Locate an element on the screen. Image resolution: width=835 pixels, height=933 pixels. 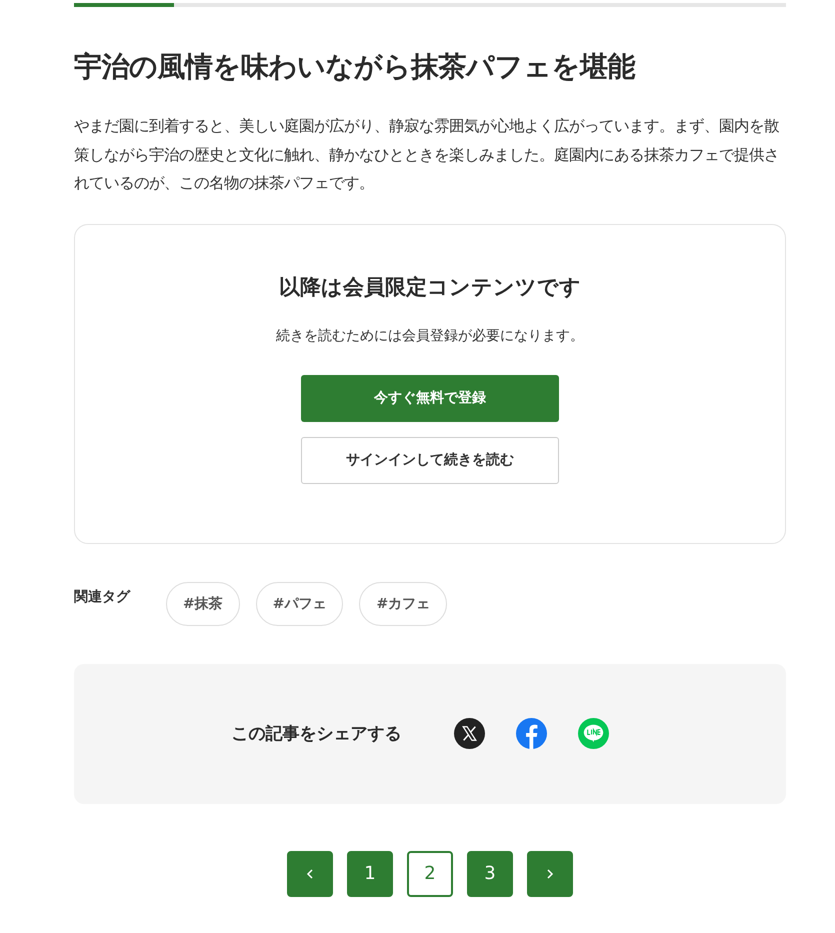
previous-page-button is located at coordinates (310, 873).